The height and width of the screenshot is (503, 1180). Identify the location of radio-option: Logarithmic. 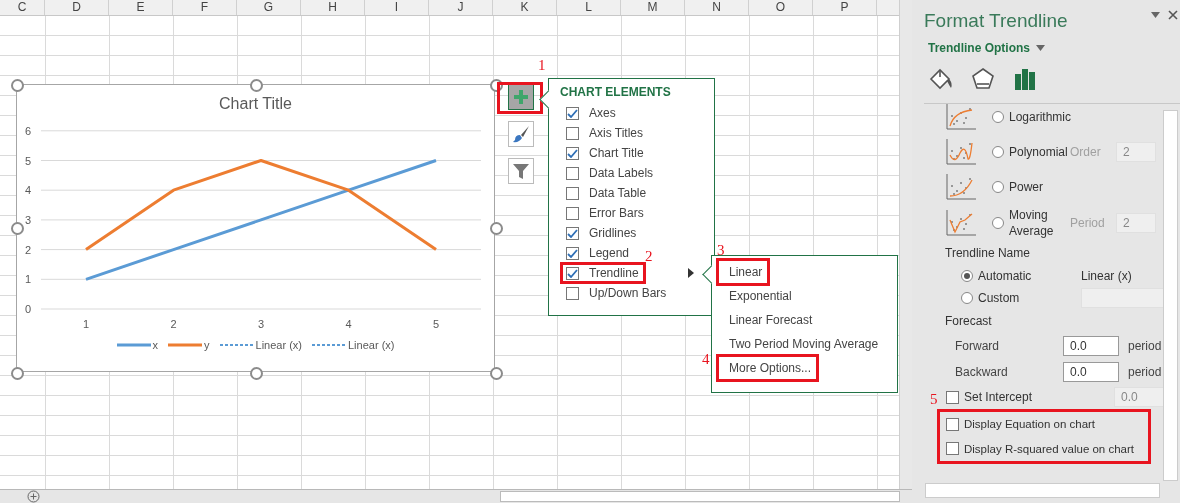
(1031, 116).